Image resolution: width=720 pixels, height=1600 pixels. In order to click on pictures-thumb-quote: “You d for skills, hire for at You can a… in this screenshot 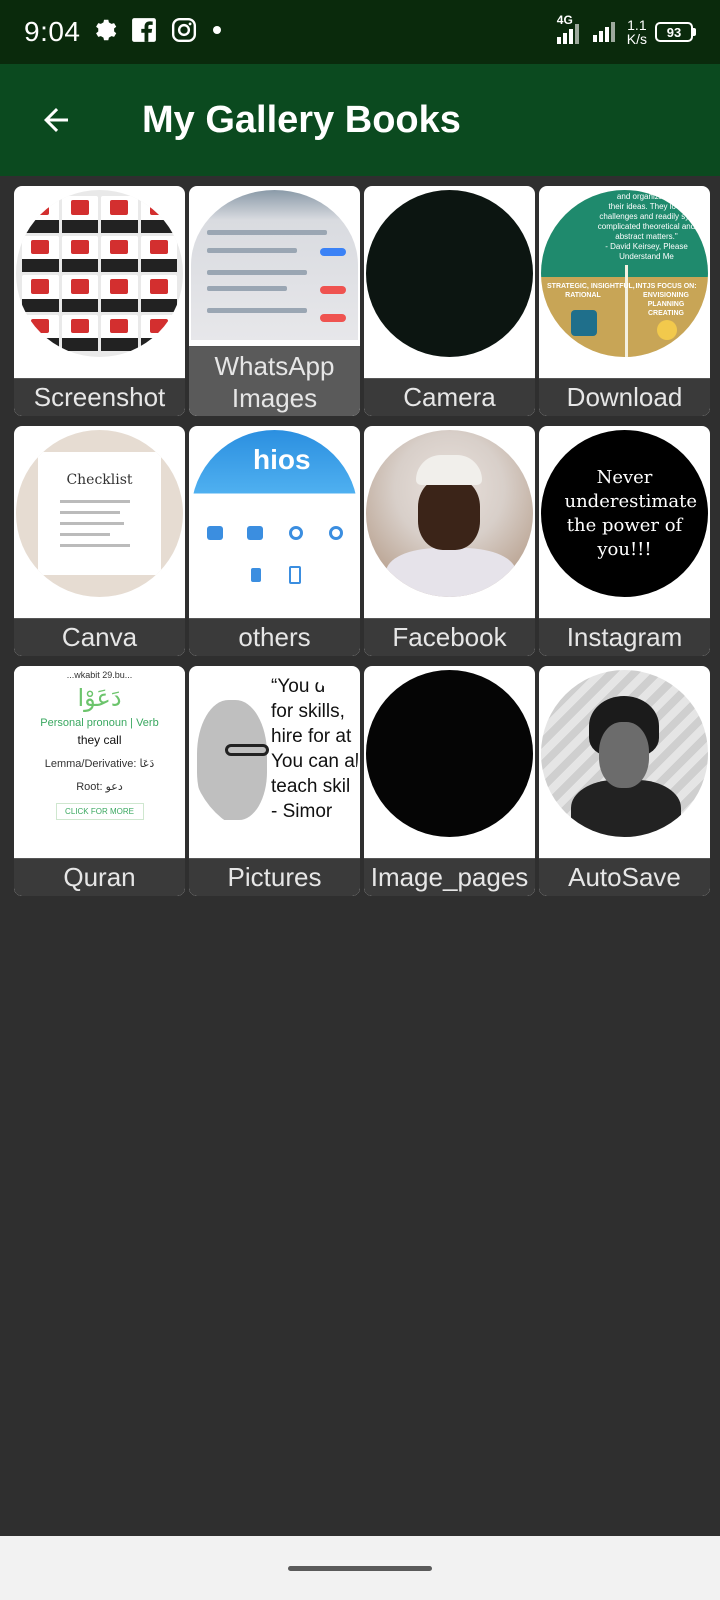, I will do `click(314, 749)`.